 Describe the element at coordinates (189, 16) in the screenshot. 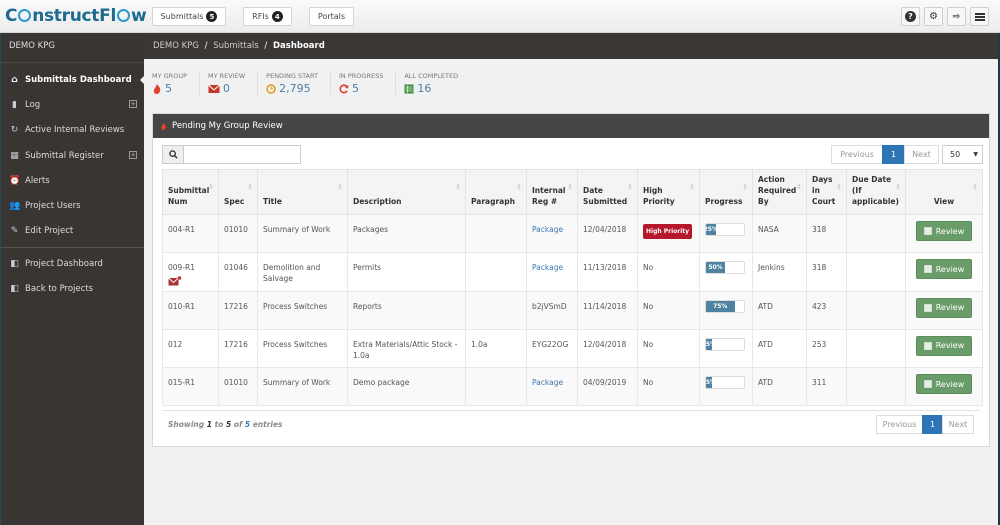

I see `topnav-submittals-button: Submittals 5` at that location.